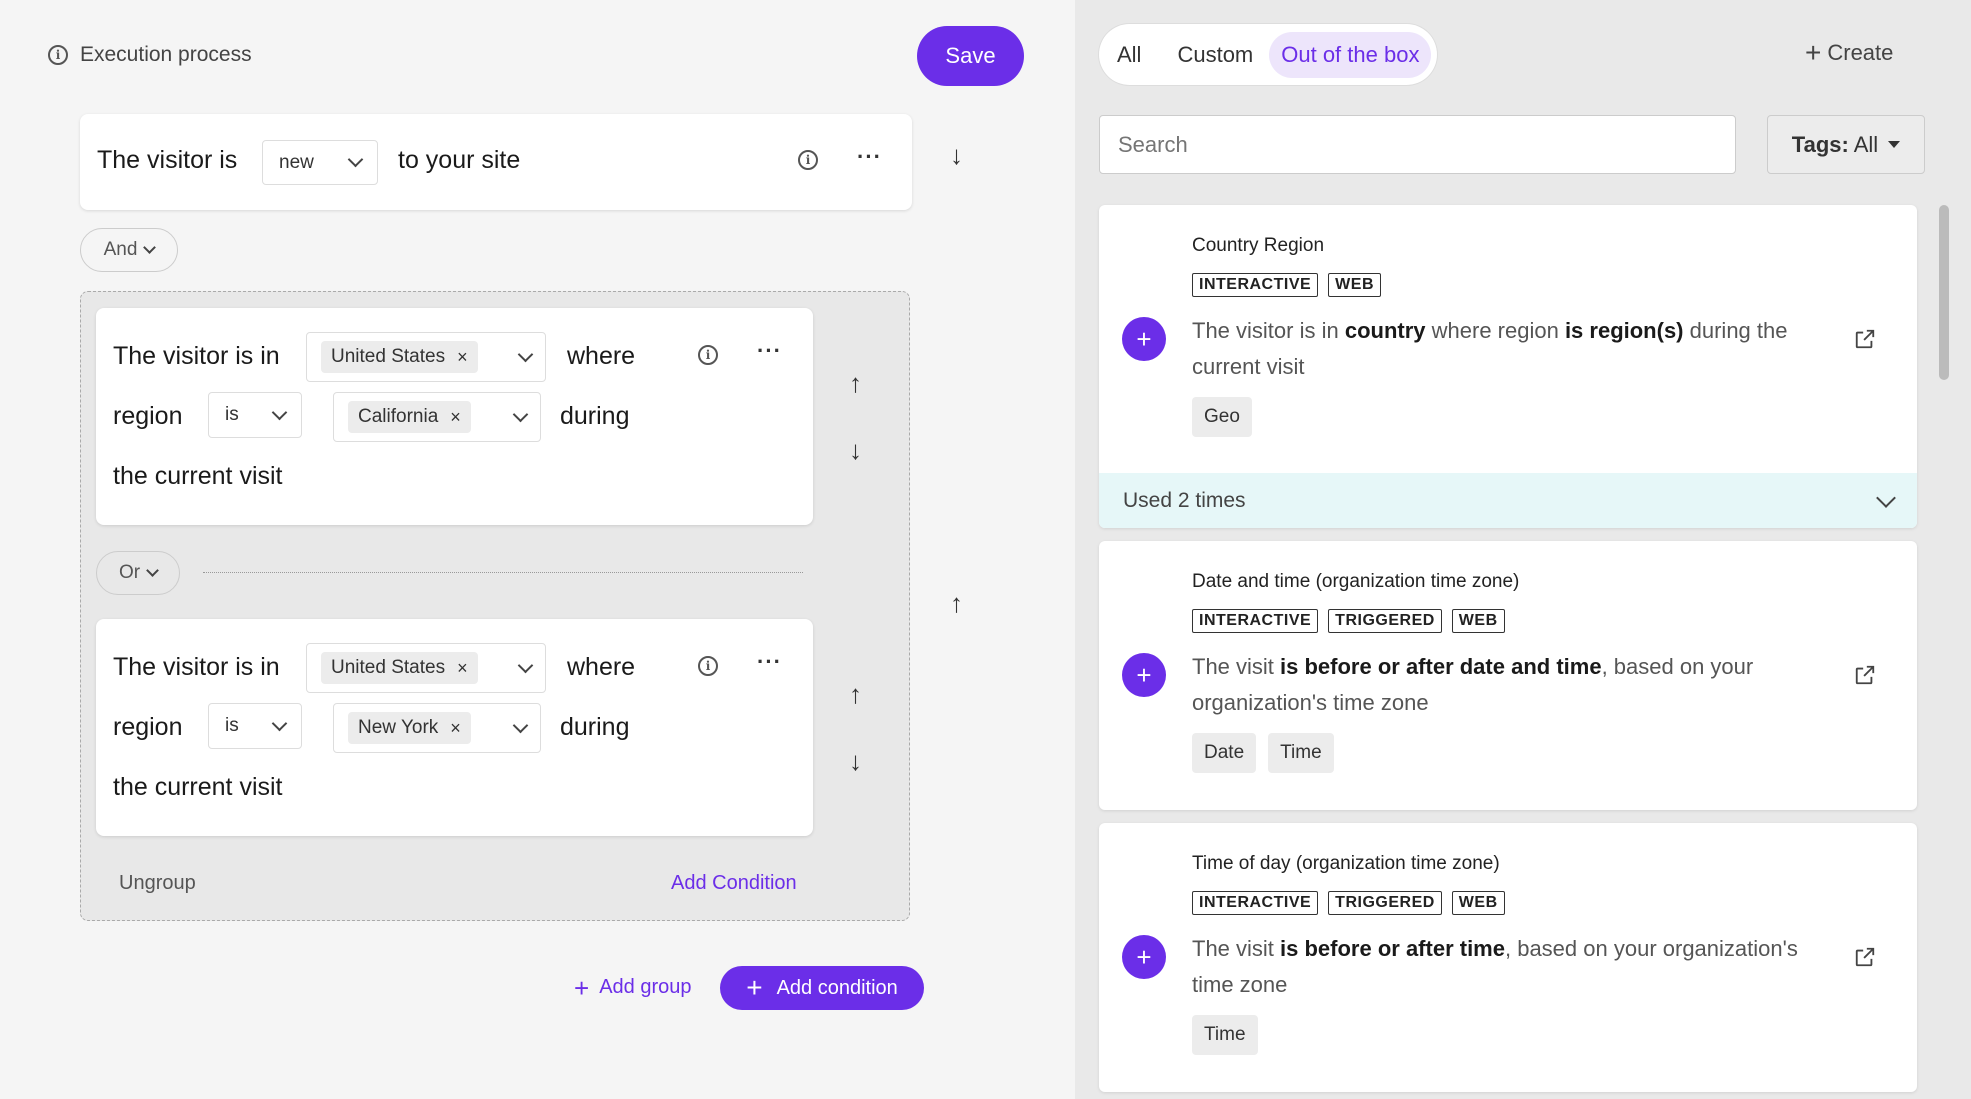  Describe the element at coordinates (1356, 581) in the screenshot. I see `card-title: Date and time (organization time zone)` at that location.